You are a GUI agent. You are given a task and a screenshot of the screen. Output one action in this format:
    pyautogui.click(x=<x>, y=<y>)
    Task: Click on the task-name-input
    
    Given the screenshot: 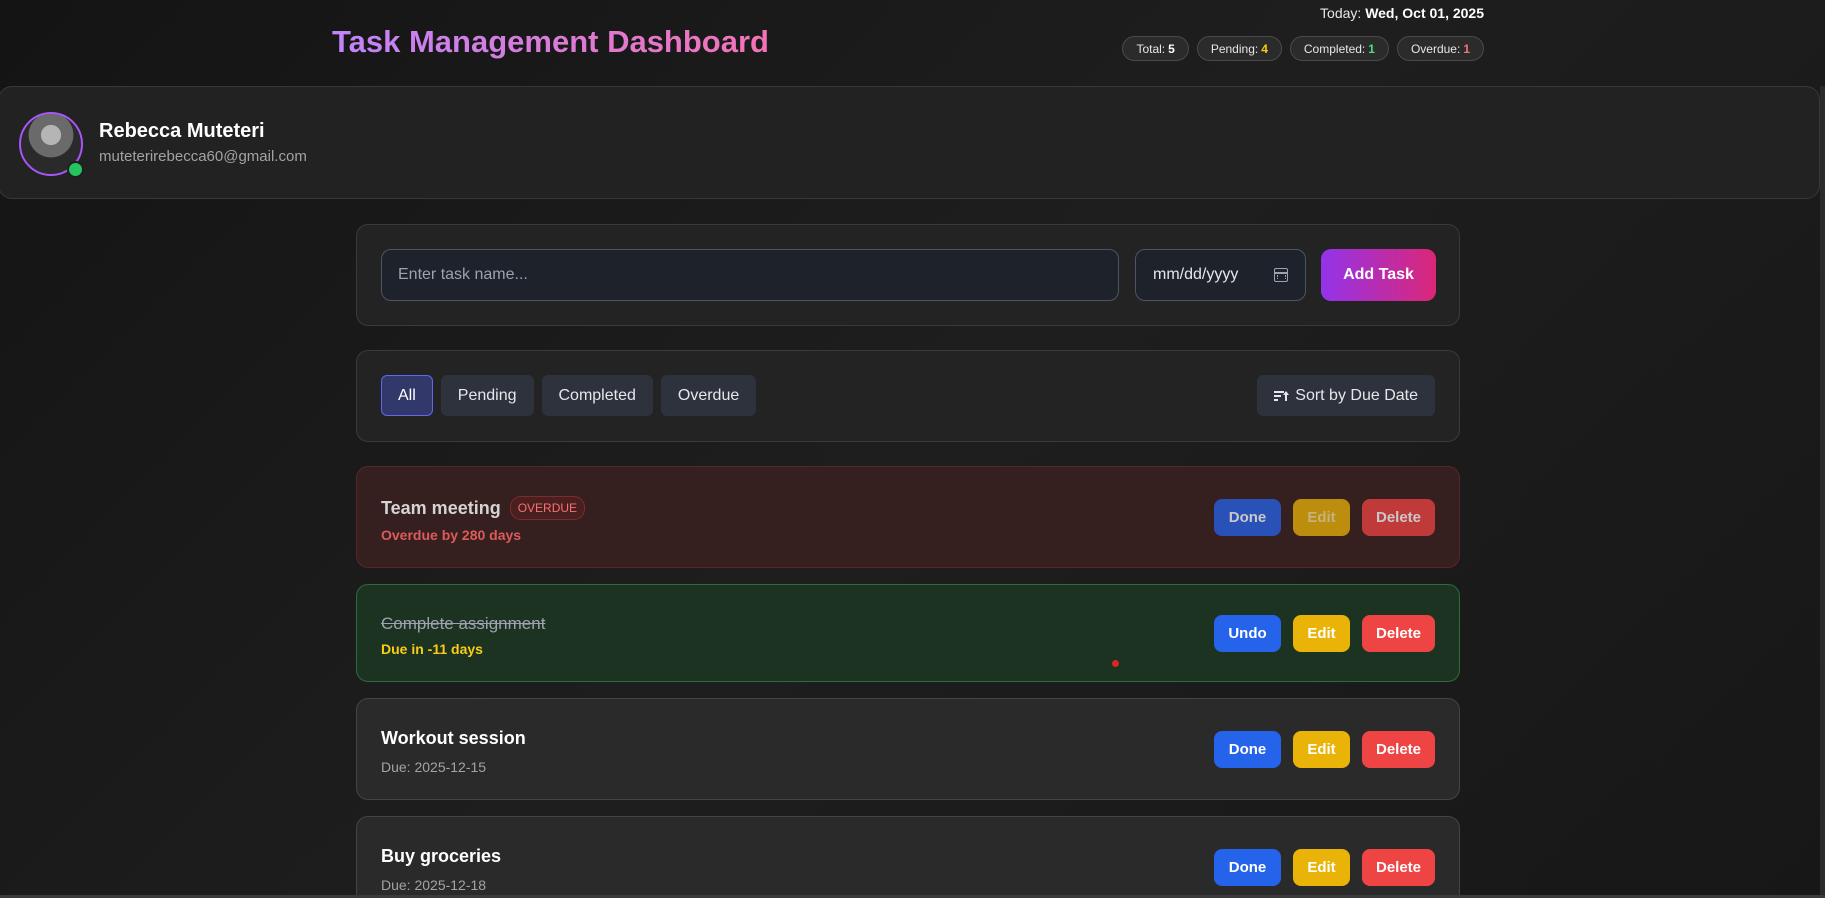 What is the action you would take?
    pyautogui.click(x=750, y=275)
    